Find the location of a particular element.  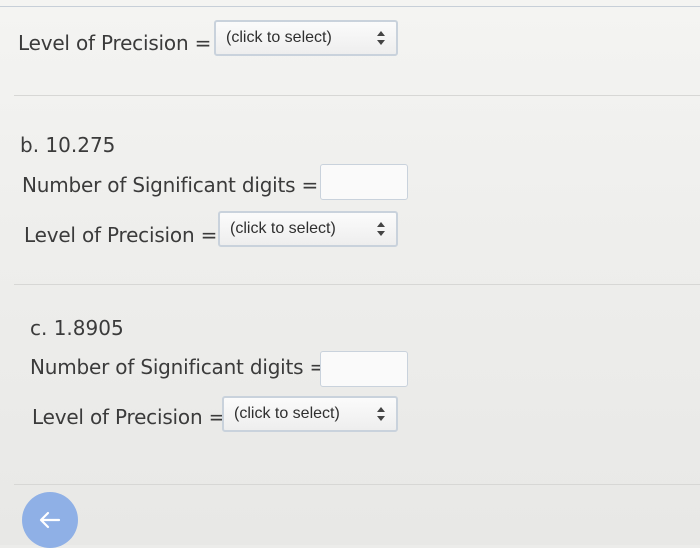

part-b-sig-digits-label: Number of Significant digits = is located at coordinates (170, 185).